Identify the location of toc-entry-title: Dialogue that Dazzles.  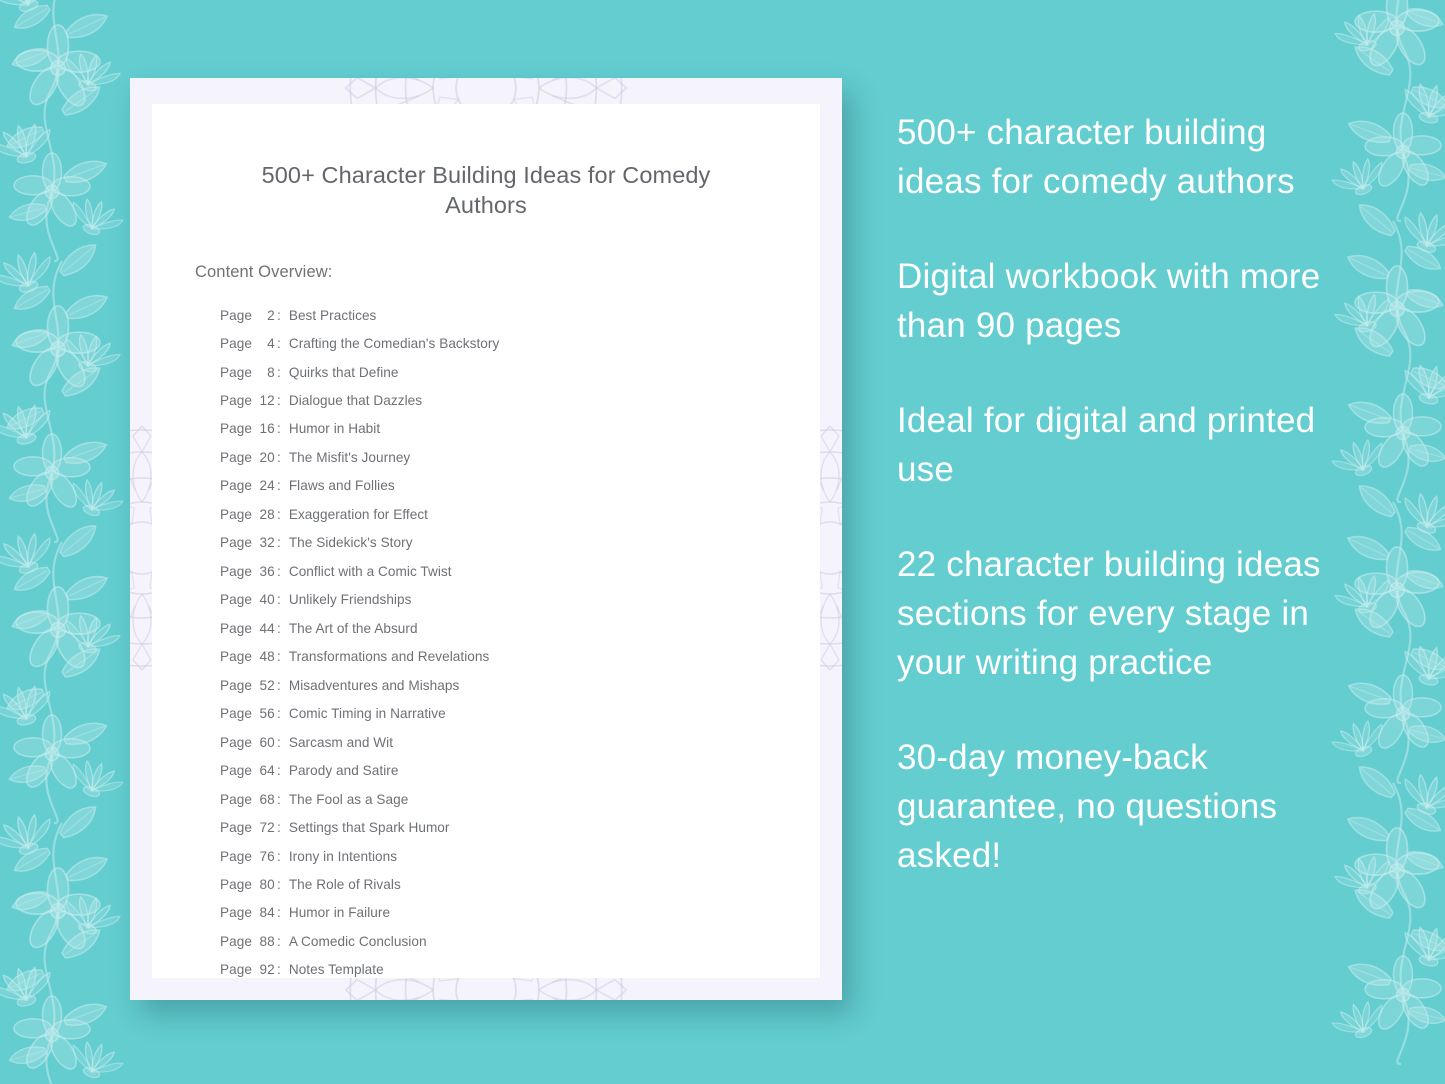
(355, 400).